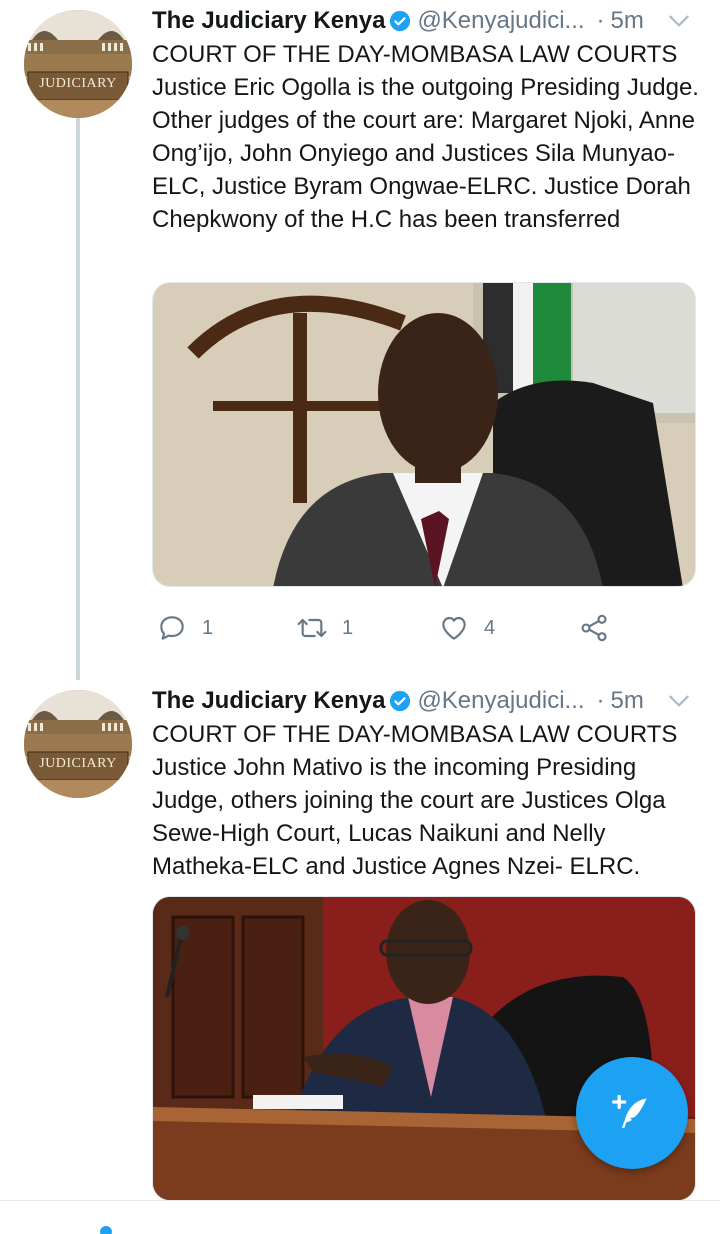 Image resolution: width=720 pixels, height=1234 pixels. Describe the element at coordinates (312, 628) in the screenshot. I see `retweet-icon` at that location.